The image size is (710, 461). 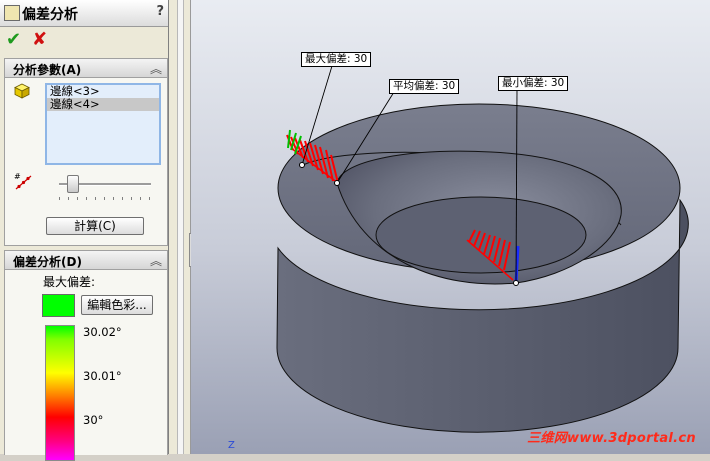 I want to click on max-deviation-callout: 最大偏差: 30, so click(x=336, y=59).